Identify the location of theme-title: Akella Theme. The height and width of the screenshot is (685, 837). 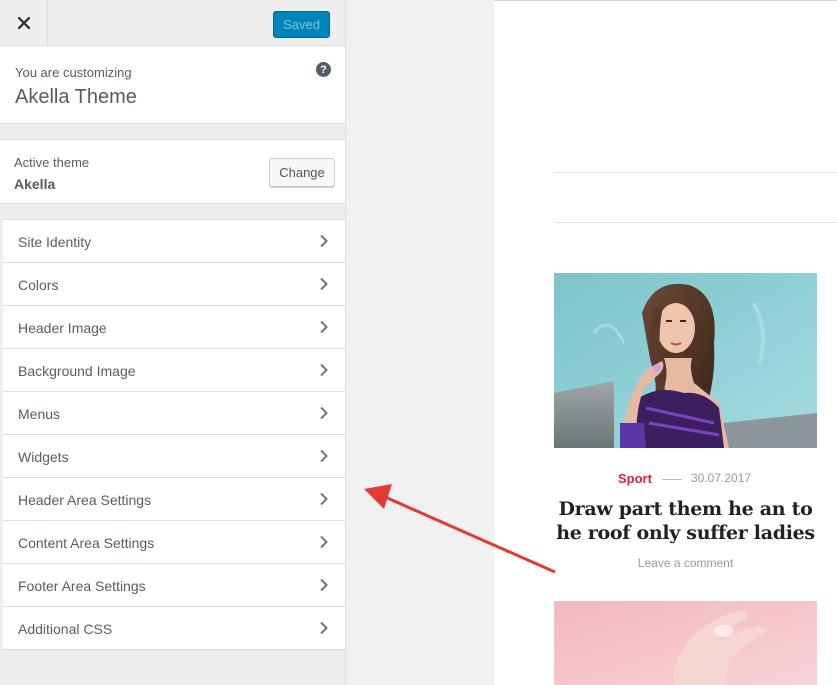
(76, 97).